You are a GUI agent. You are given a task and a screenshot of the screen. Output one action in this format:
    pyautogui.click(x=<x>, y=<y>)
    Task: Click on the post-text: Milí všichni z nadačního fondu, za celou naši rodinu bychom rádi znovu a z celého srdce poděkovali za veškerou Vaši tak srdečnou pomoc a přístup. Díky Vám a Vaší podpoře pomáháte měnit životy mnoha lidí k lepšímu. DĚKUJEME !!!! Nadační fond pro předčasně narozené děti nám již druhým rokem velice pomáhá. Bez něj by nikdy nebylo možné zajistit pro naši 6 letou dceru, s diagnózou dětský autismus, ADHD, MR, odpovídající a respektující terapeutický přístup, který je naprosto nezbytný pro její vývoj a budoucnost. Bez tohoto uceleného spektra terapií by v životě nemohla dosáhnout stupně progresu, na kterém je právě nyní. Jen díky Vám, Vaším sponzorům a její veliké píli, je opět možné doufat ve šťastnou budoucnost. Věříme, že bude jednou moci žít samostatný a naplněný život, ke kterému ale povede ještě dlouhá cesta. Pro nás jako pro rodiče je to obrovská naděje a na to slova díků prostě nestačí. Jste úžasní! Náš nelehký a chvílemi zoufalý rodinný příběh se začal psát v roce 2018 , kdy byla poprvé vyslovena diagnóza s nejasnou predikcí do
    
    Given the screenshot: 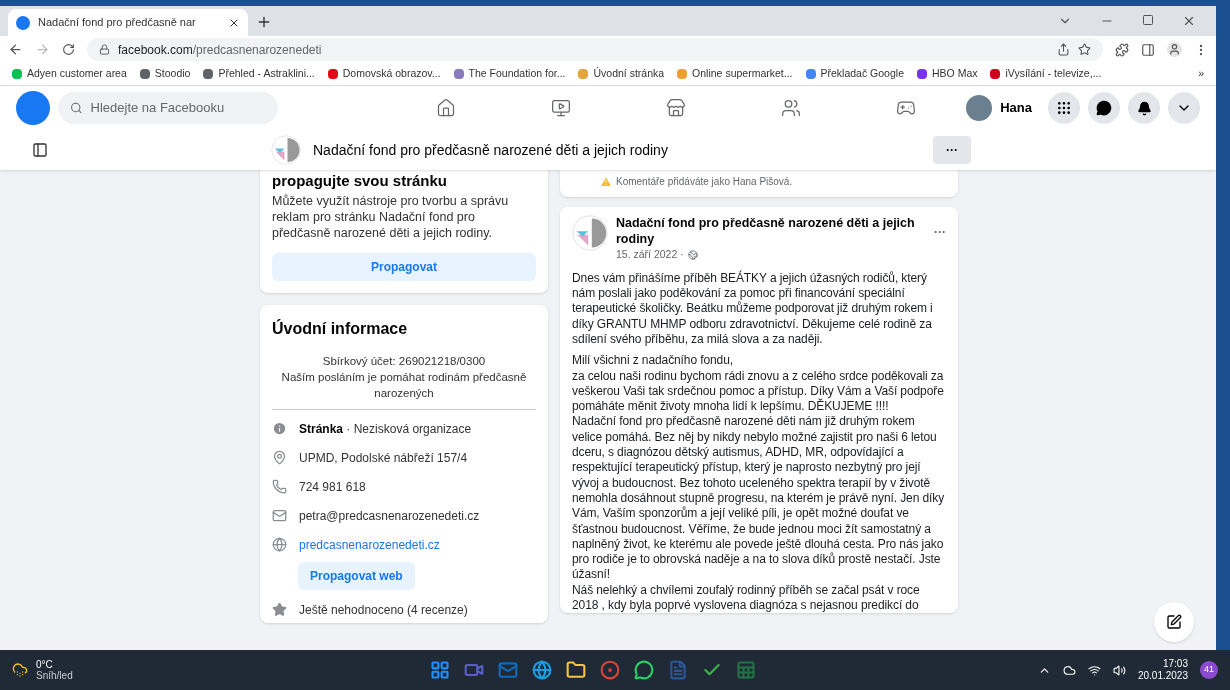 What is the action you would take?
    pyautogui.click(x=759, y=483)
    